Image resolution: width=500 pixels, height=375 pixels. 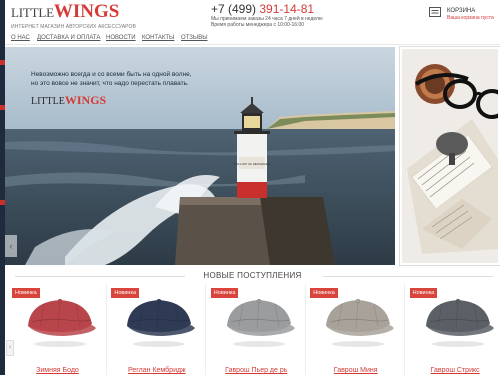 I want to click on section-title: НОВЫЕ ПОСТУПЛЕНИЯ, so click(x=252, y=275).